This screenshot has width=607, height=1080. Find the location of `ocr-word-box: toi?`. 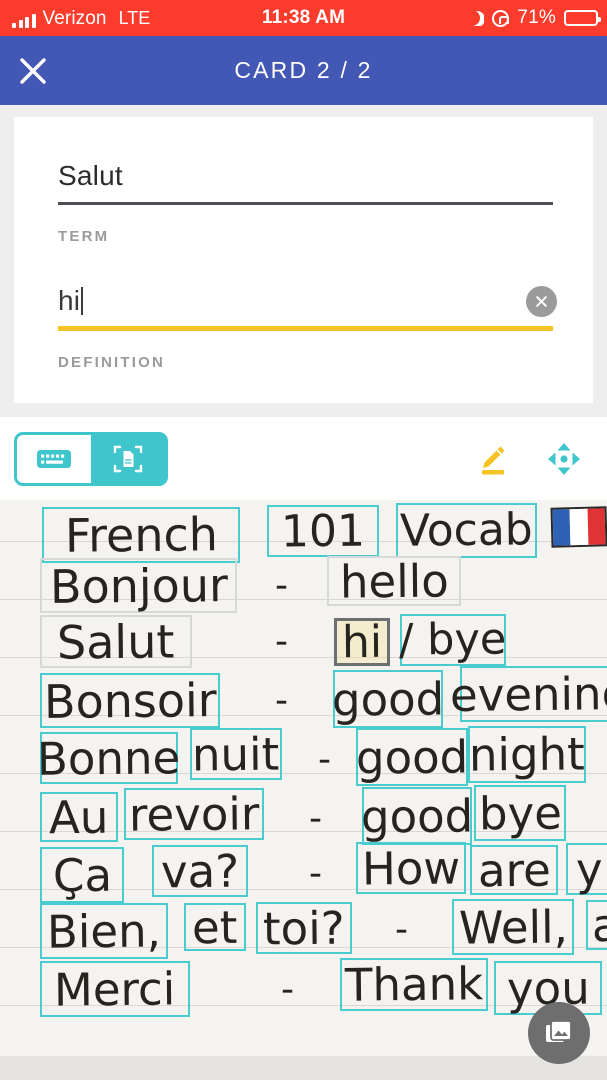

ocr-word-box: toi? is located at coordinates (304, 928).